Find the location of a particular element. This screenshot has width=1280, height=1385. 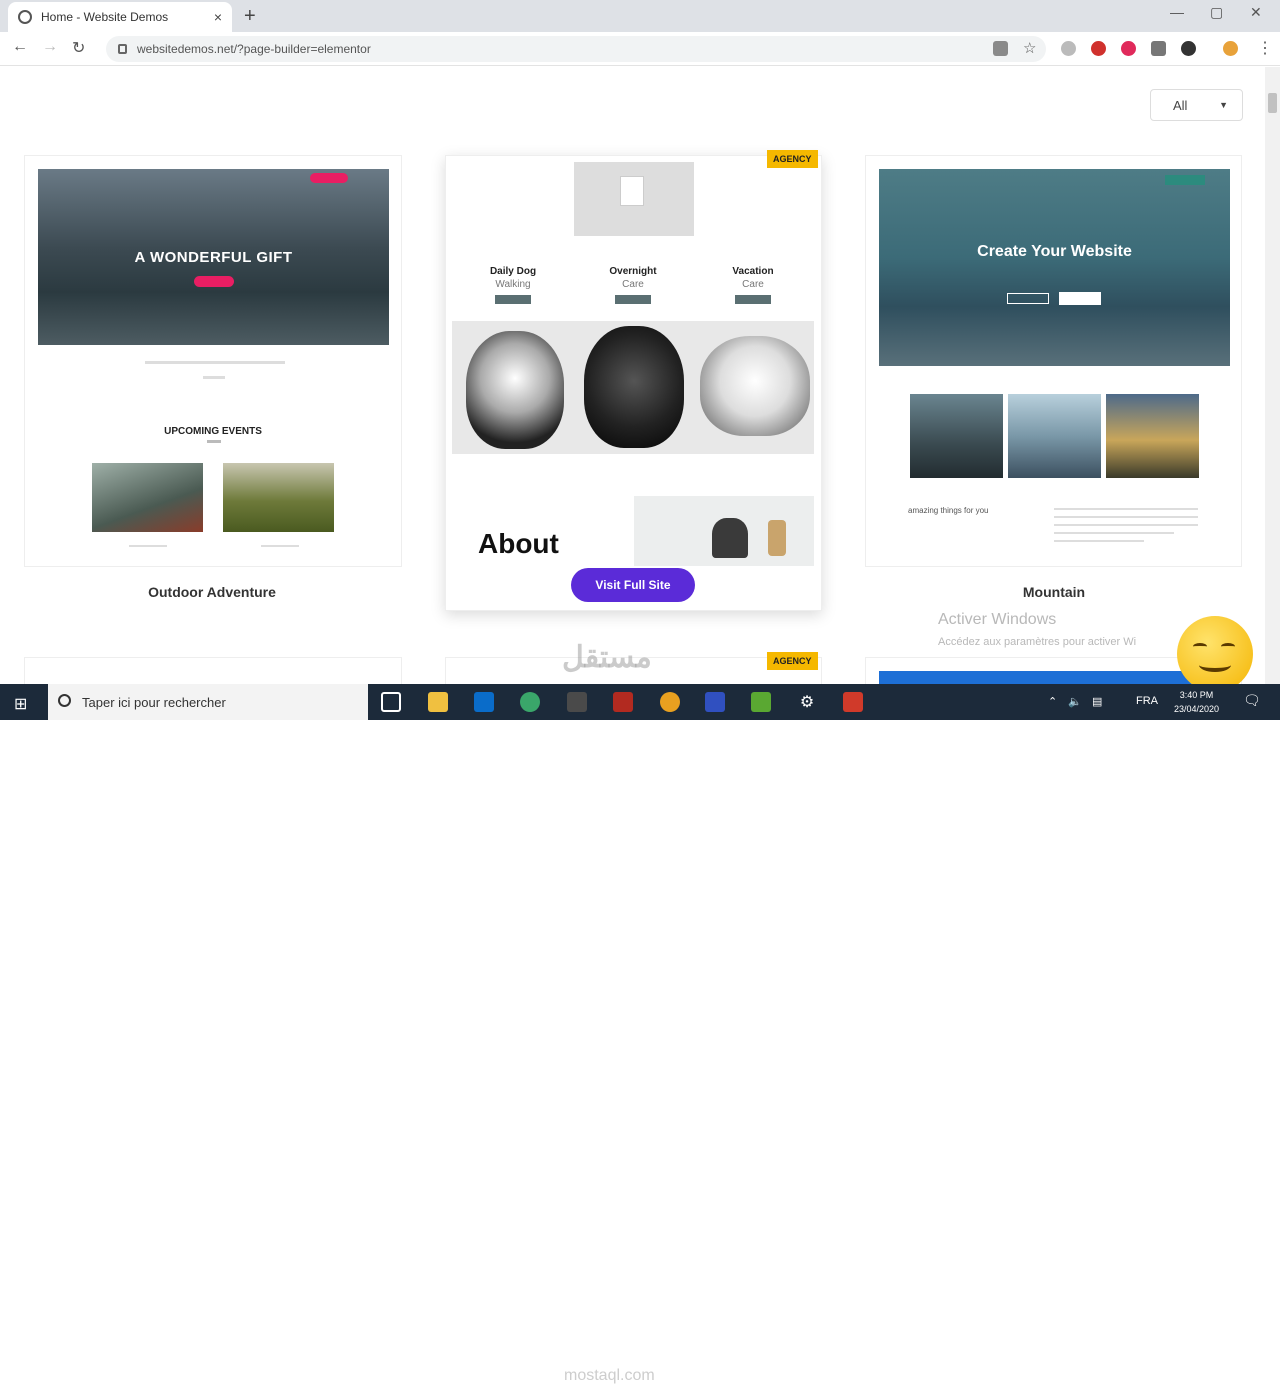

hero-heading: A WONDERFUL GIFT is located at coordinates (213, 257).